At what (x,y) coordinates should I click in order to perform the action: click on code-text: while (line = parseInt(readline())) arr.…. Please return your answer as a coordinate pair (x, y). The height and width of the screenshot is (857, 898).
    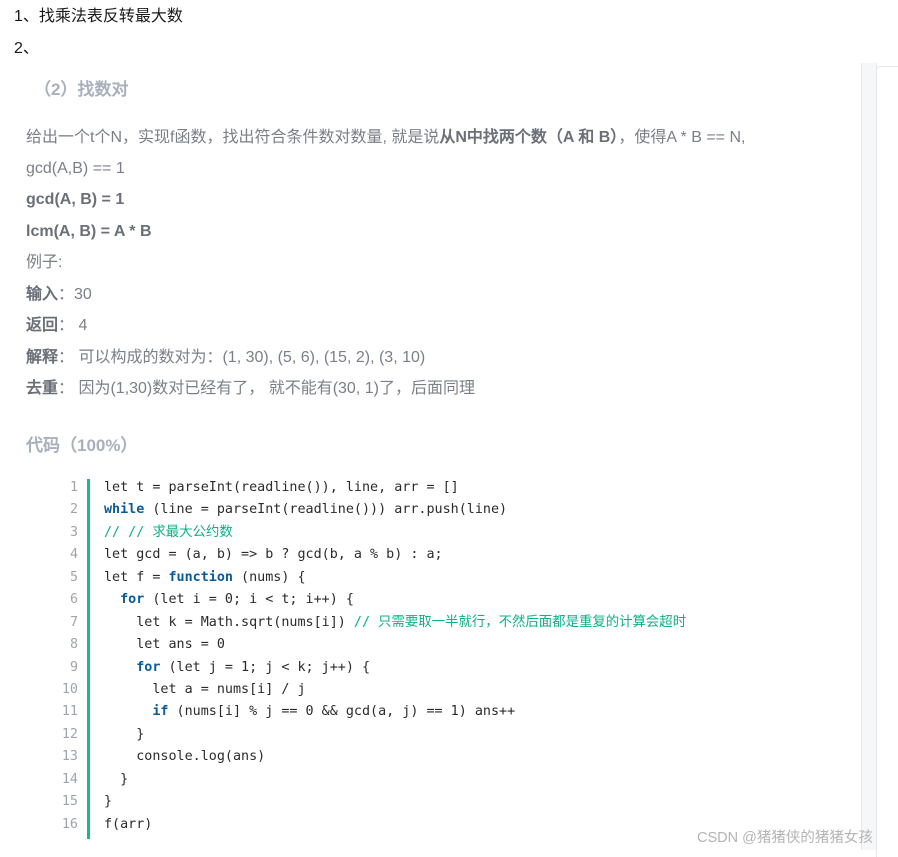
    Looking at the image, I should click on (305, 510).